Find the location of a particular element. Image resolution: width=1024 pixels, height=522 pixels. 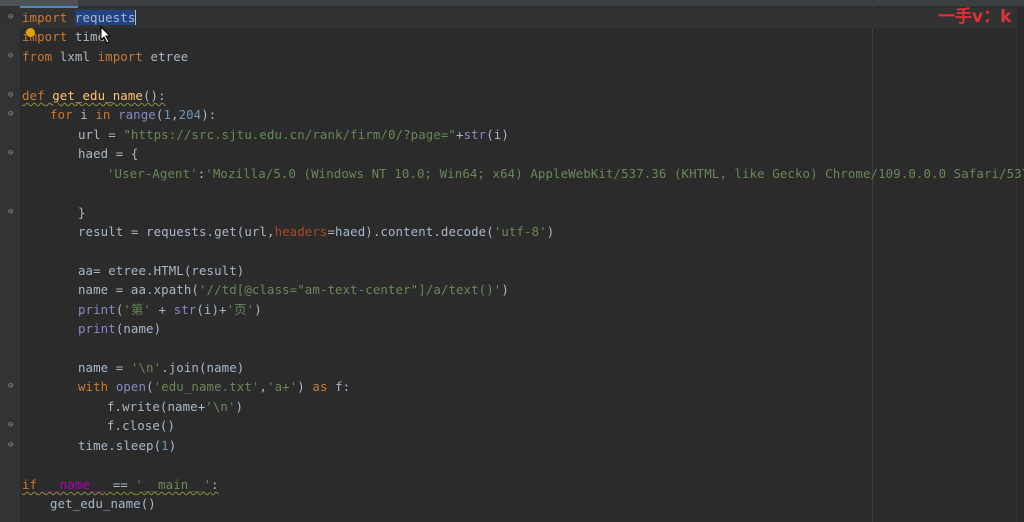

code-line: ⊖ import requests is located at coordinates (508, 18).